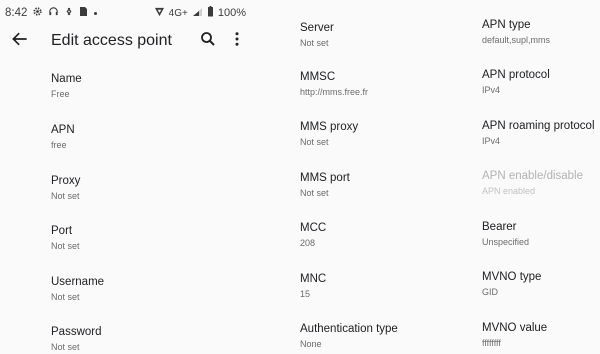  Describe the element at coordinates (237, 41) in the screenshot. I see `more-vert-icon` at that location.